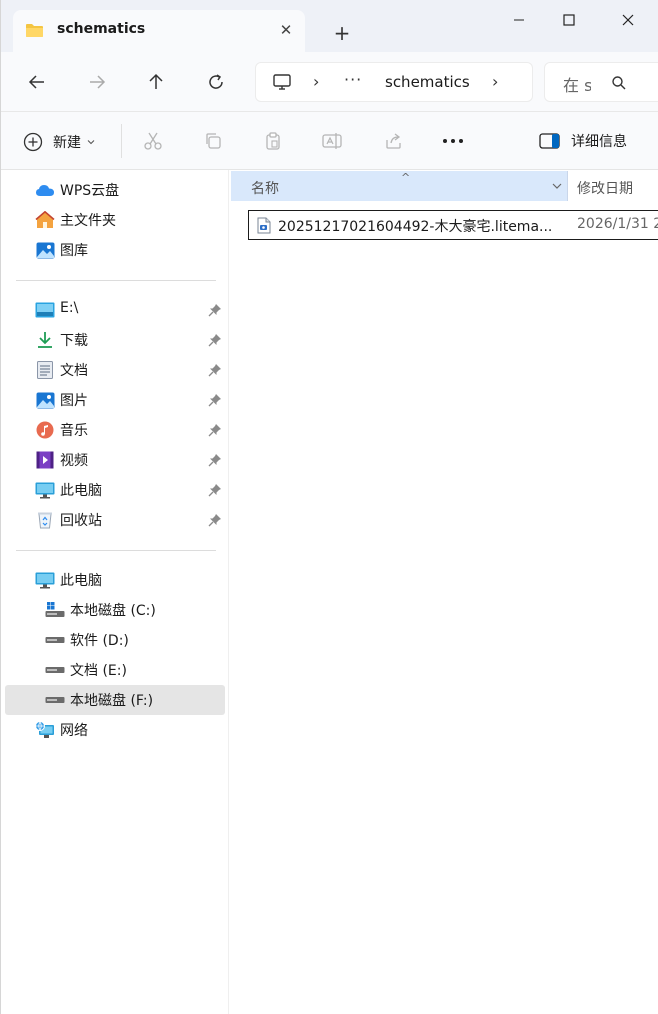 The width and height of the screenshot is (658, 1014). Describe the element at coordinates (427, 82) in the screenshot. I see `breadcrumb-current: schematics` at that location.